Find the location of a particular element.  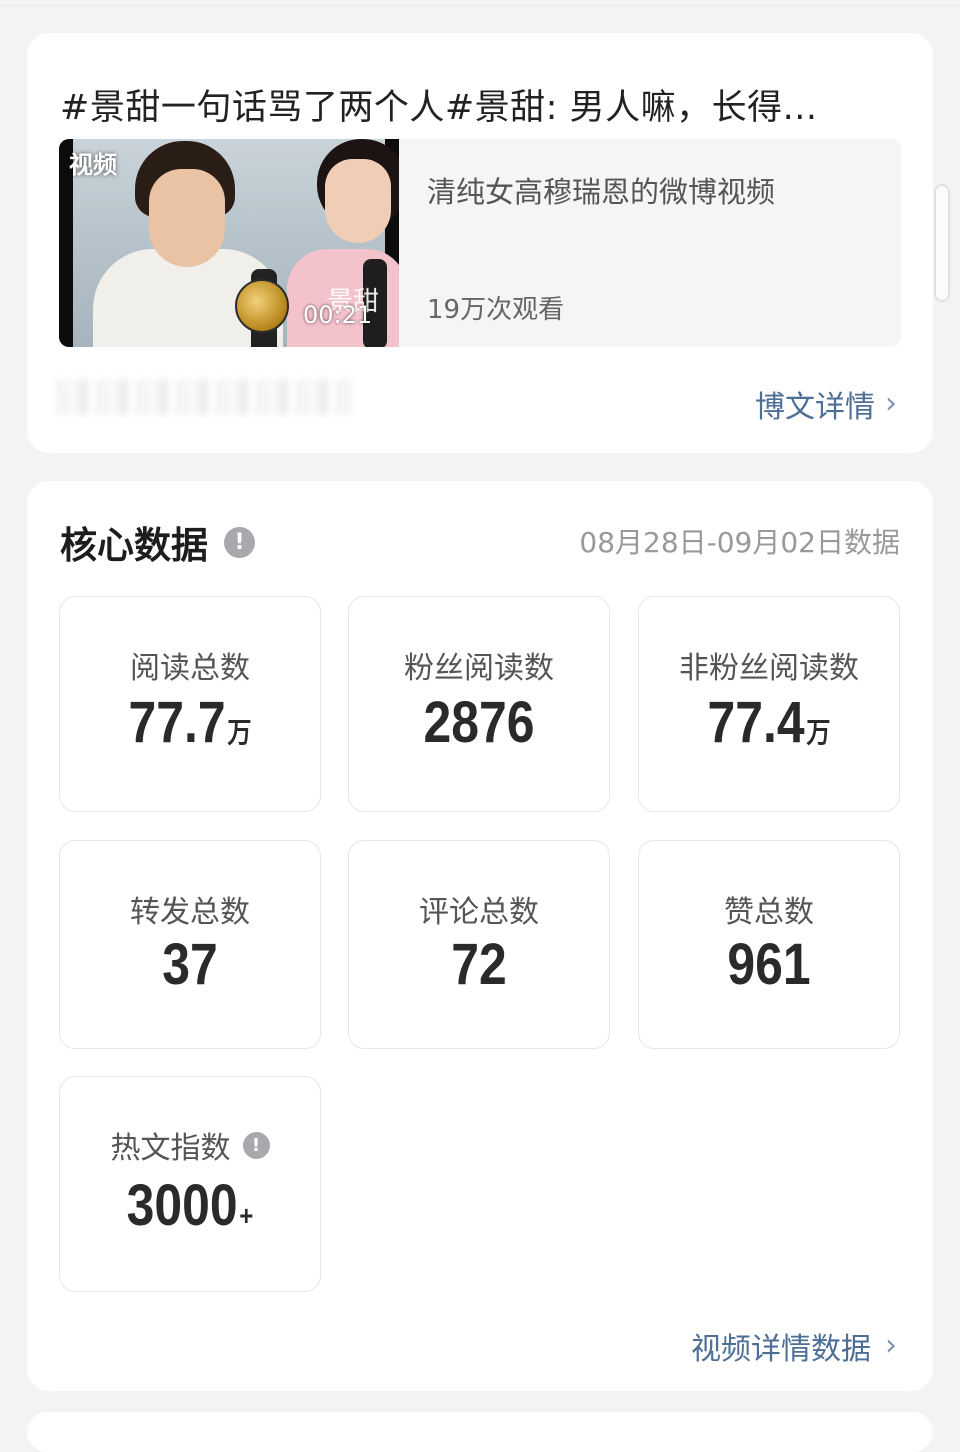

stat-value: 77.4万 is located at coordinates (769, 722).